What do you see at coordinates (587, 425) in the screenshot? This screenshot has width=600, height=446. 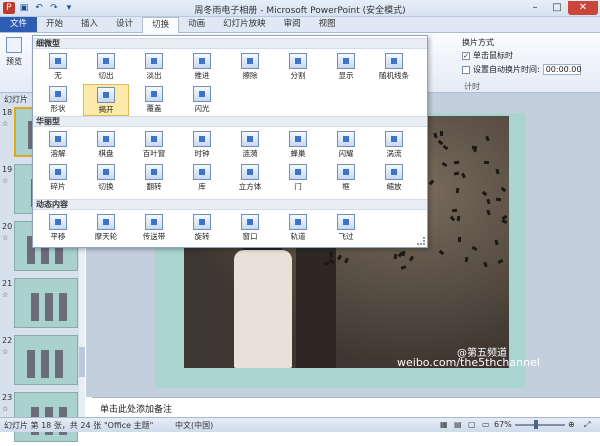 I see `fit-window-icon: ⤢` at bounding box center [587, 425].